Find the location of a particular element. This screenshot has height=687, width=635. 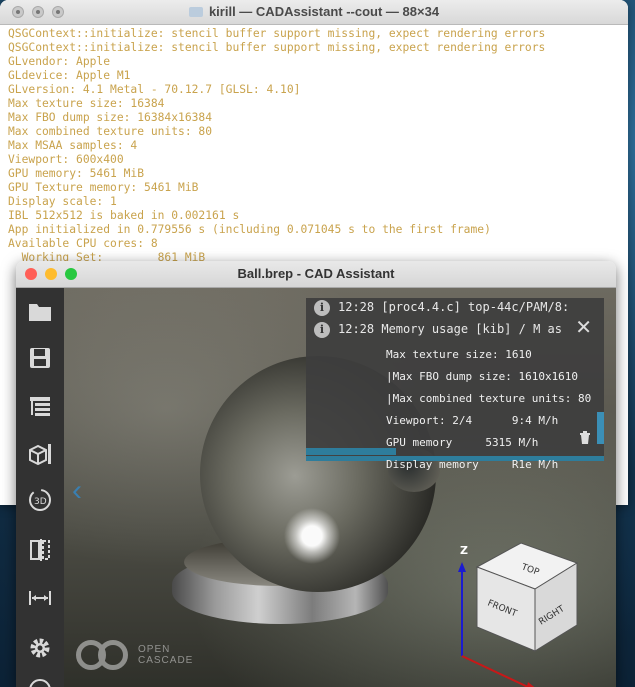

terminal-line: IBL 512x512 is baked in 0.002161 s is located at coordinates (124, 215).